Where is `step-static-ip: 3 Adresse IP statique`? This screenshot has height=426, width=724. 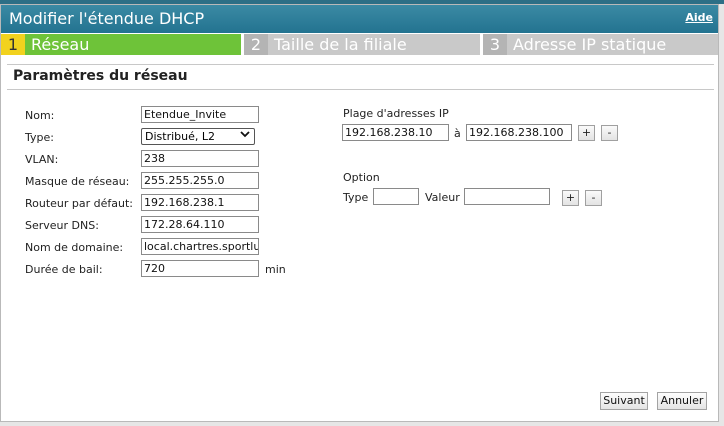 step-static-ip: 3 Adresse IP statique is located at coordinates (600, 44).